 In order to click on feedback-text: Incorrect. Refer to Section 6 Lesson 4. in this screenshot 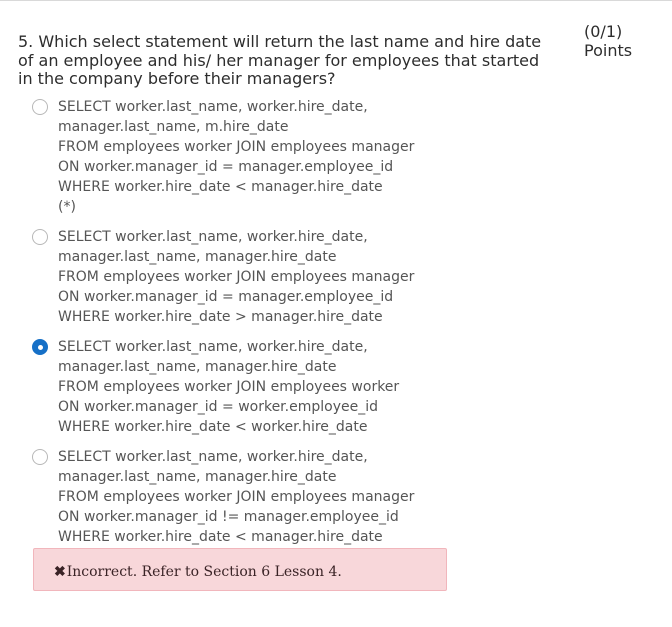, I will do `click(204, 572)`.